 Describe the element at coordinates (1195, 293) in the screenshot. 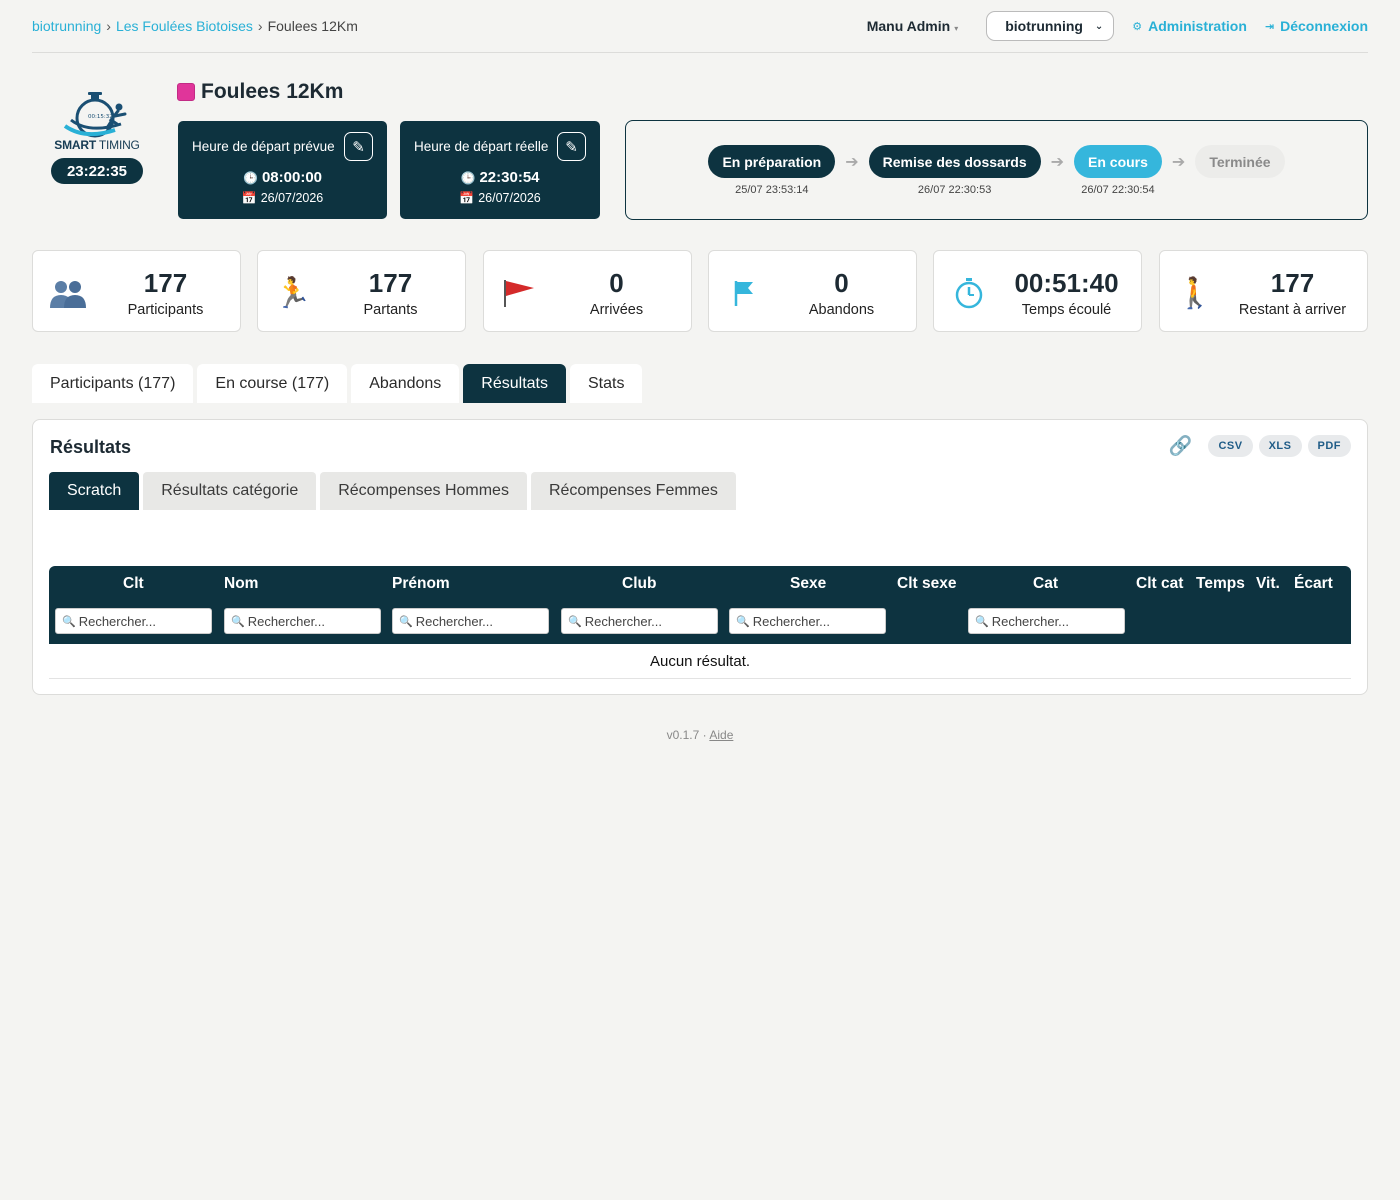

I see `walker-icon: 🚶` at that location.